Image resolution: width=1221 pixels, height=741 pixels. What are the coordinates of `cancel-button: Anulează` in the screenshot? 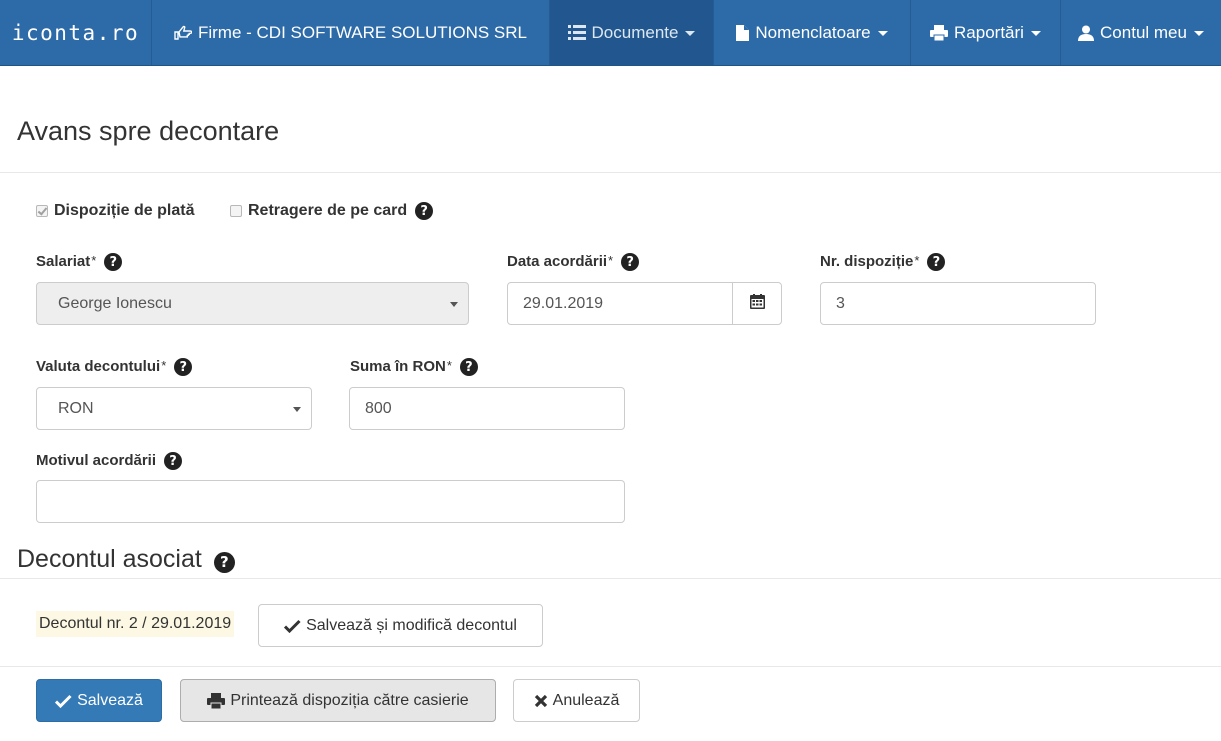 It's located at (576, 700).